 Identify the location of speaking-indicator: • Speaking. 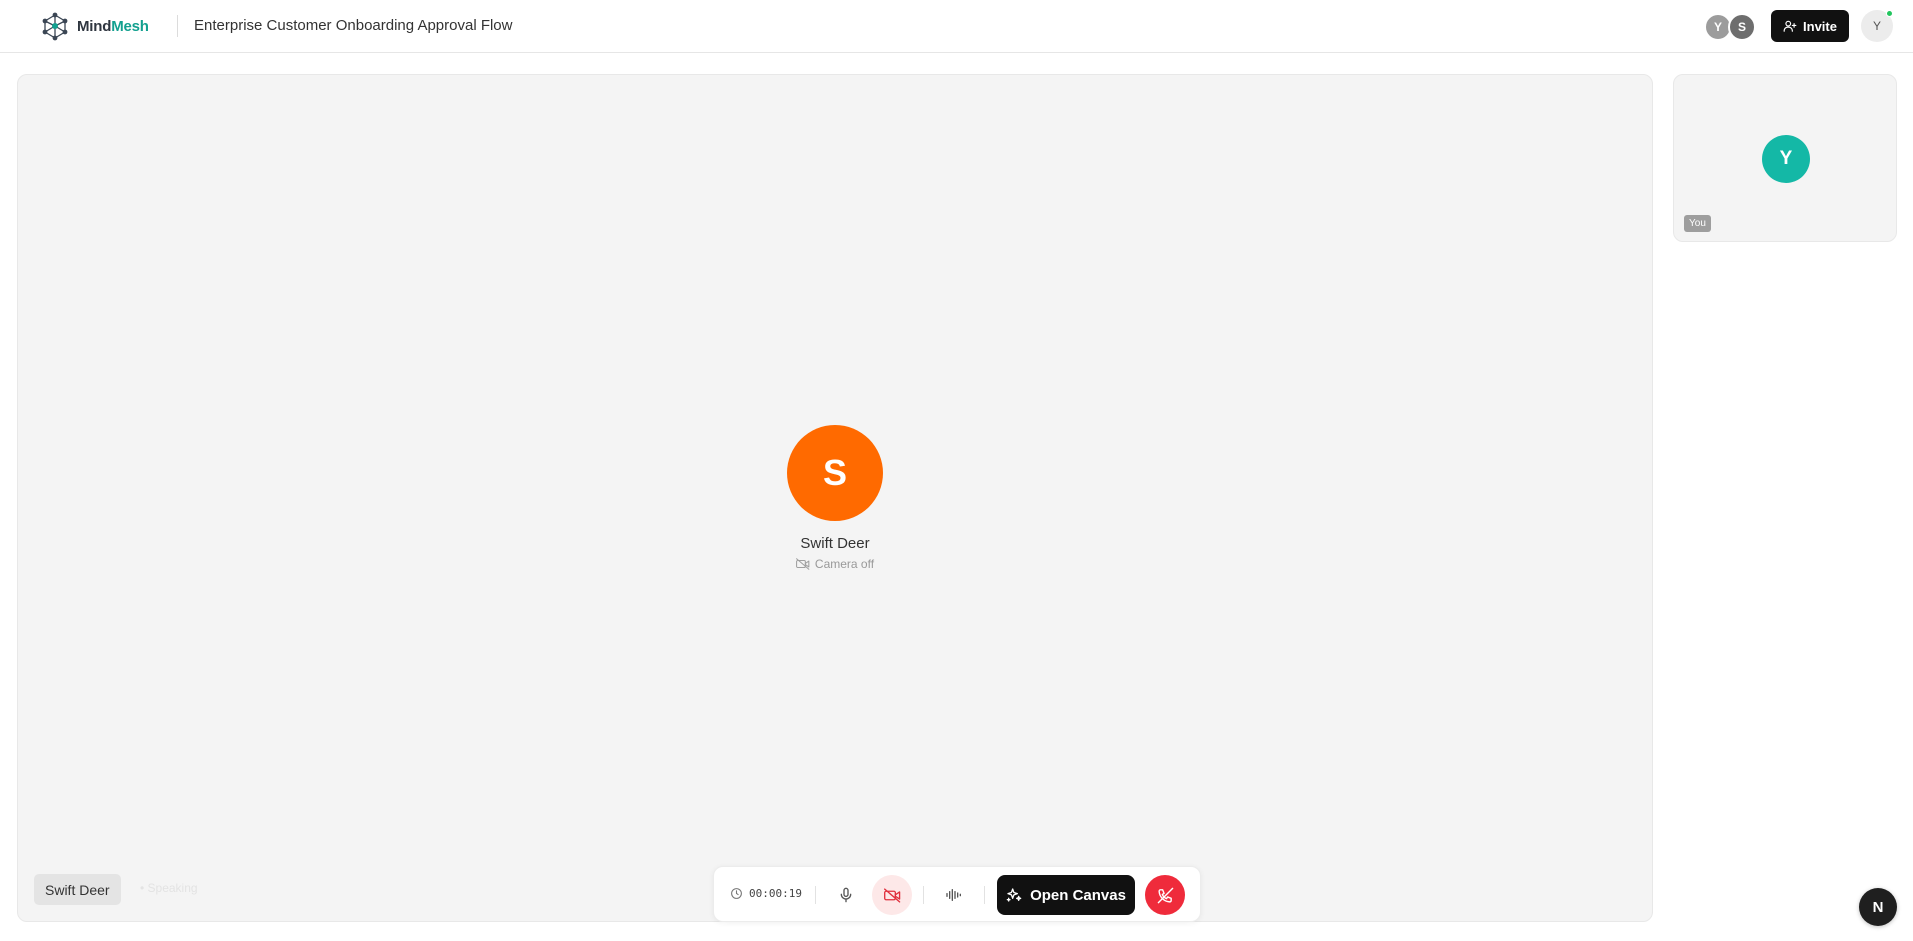
(169, 888).